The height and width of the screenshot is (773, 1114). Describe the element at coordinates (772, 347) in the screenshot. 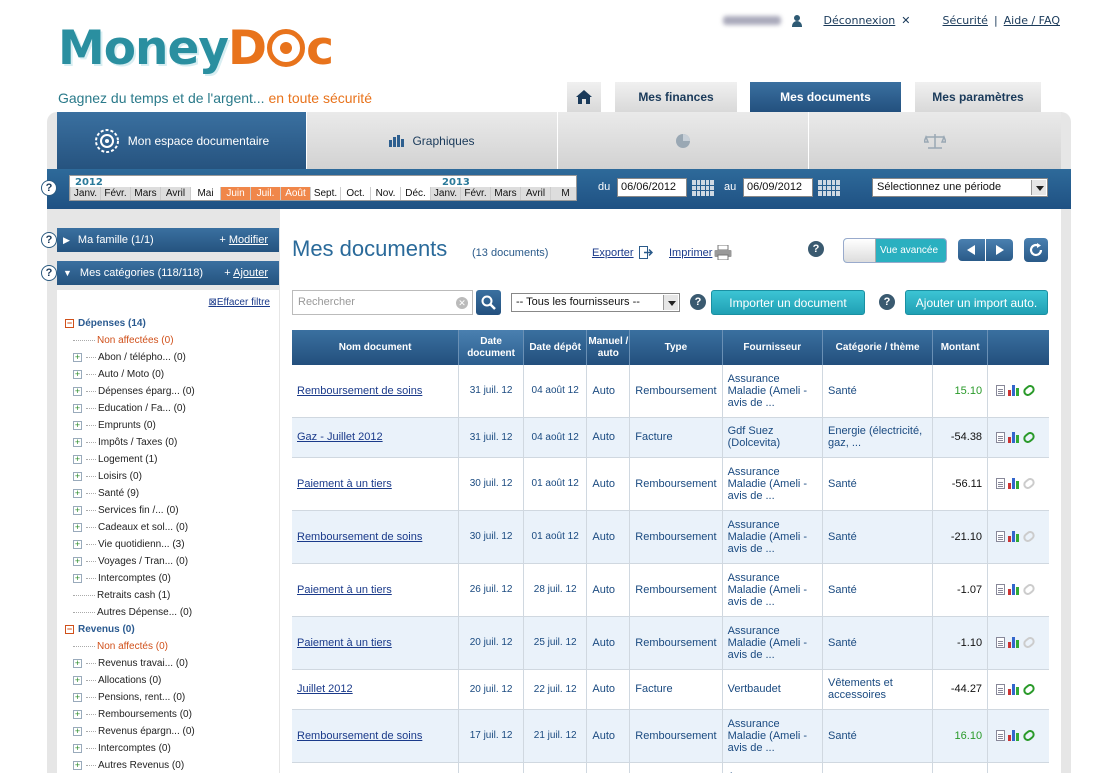

I see `header-fournisseur: Fournisseur` at that location.